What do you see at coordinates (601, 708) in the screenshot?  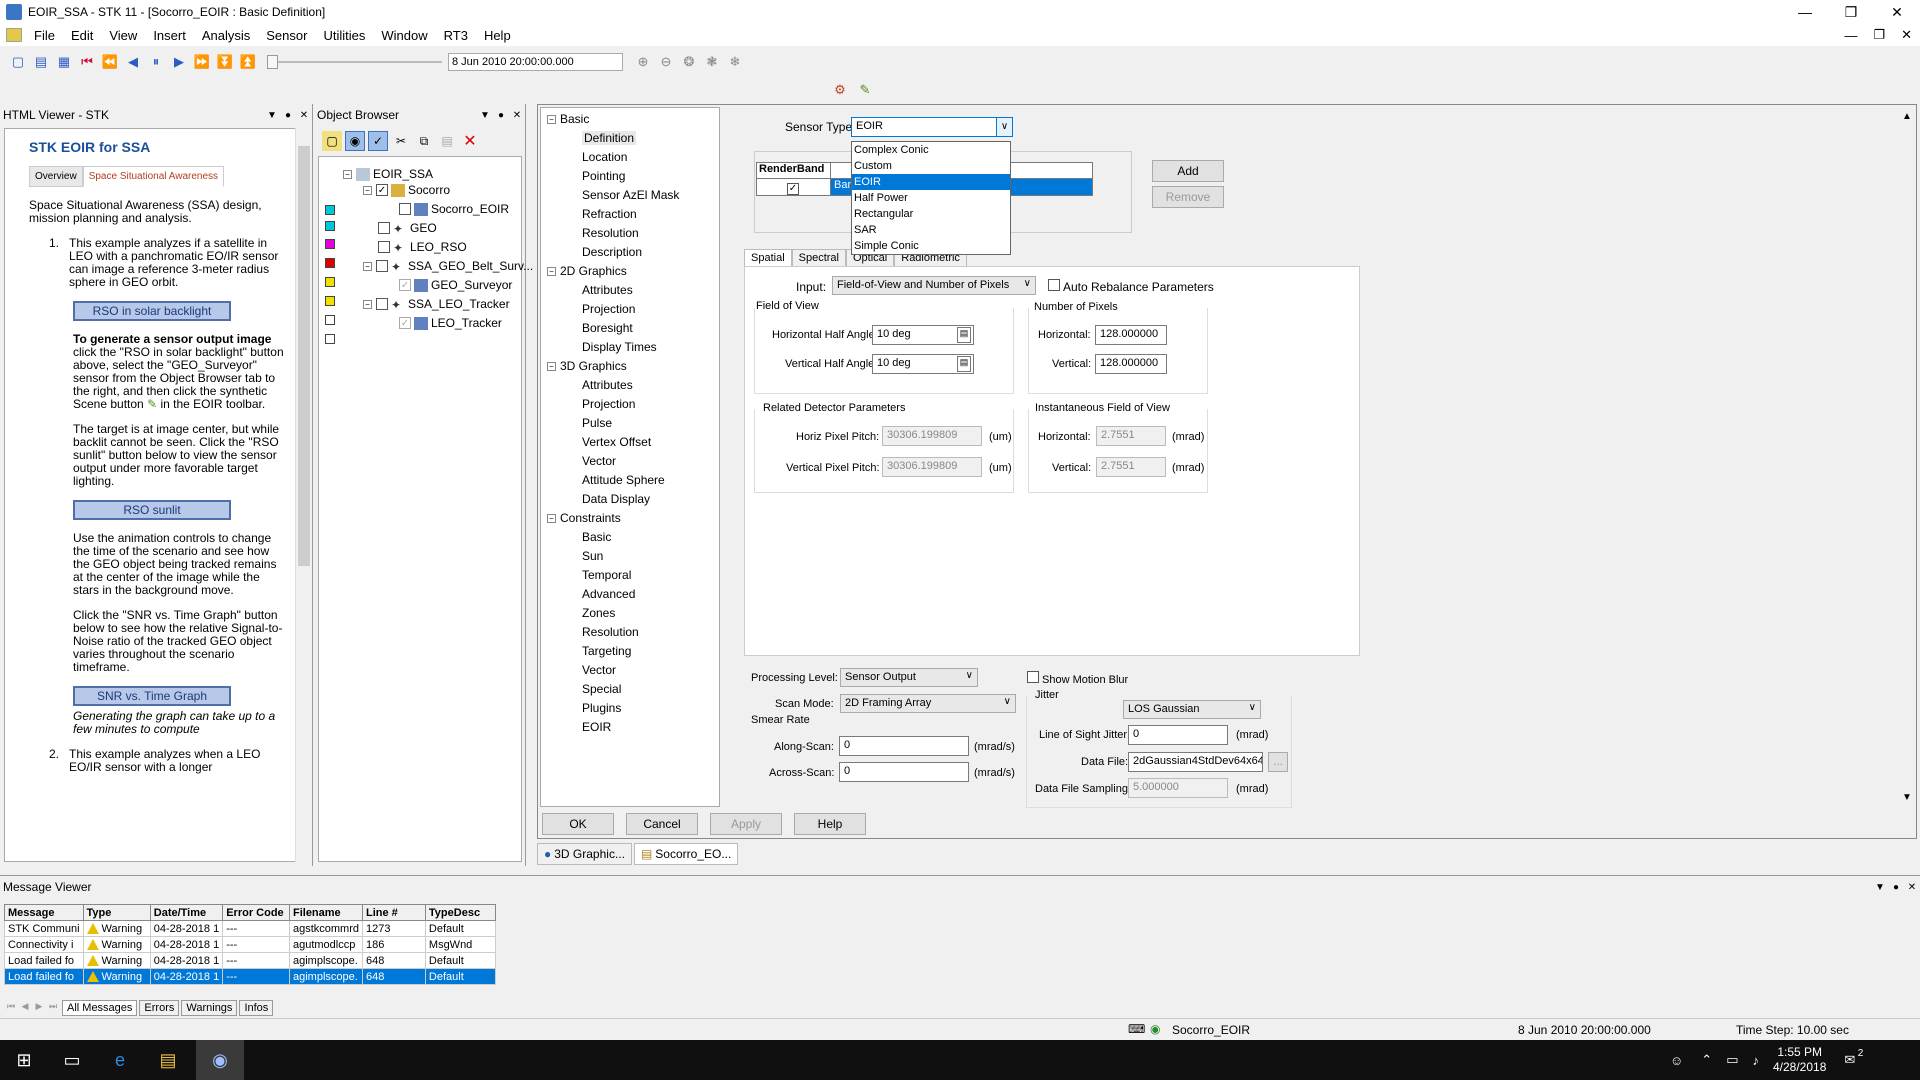 I see `nav-c-plugins: Plugins` at bounding box center [601, 708].